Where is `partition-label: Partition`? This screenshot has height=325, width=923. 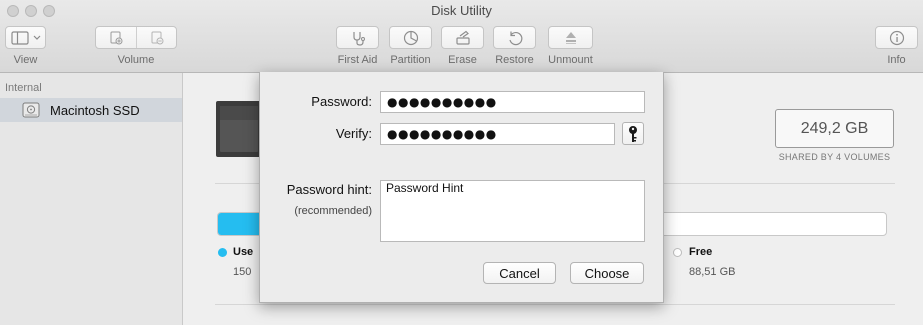 partition-label: Partition is located at coordinates (410, 60).